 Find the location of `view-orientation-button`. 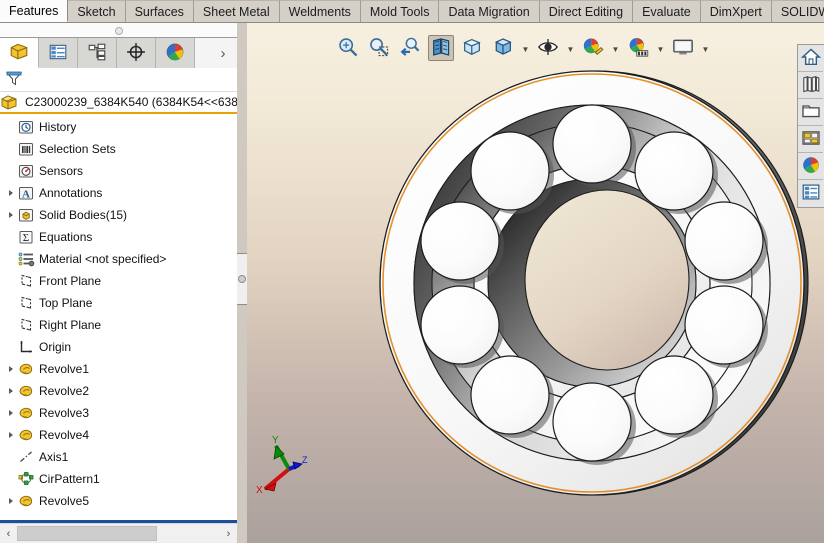

view-orientation-button is located at coordinates (472, 48).